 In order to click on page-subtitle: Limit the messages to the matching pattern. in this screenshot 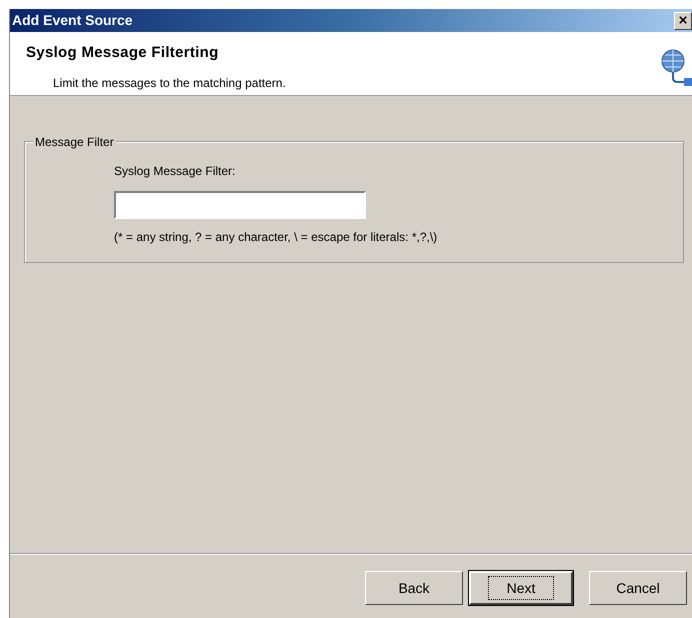, I will do `click(169, 83)`.